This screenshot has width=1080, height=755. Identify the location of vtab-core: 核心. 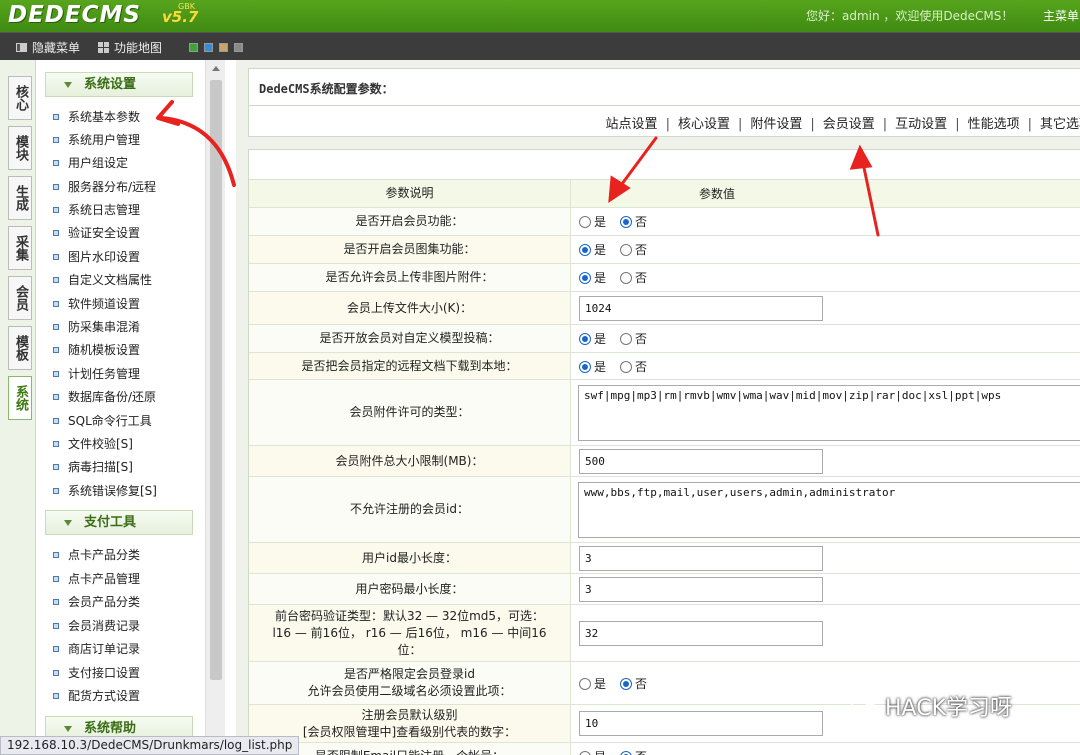
(20, 98).